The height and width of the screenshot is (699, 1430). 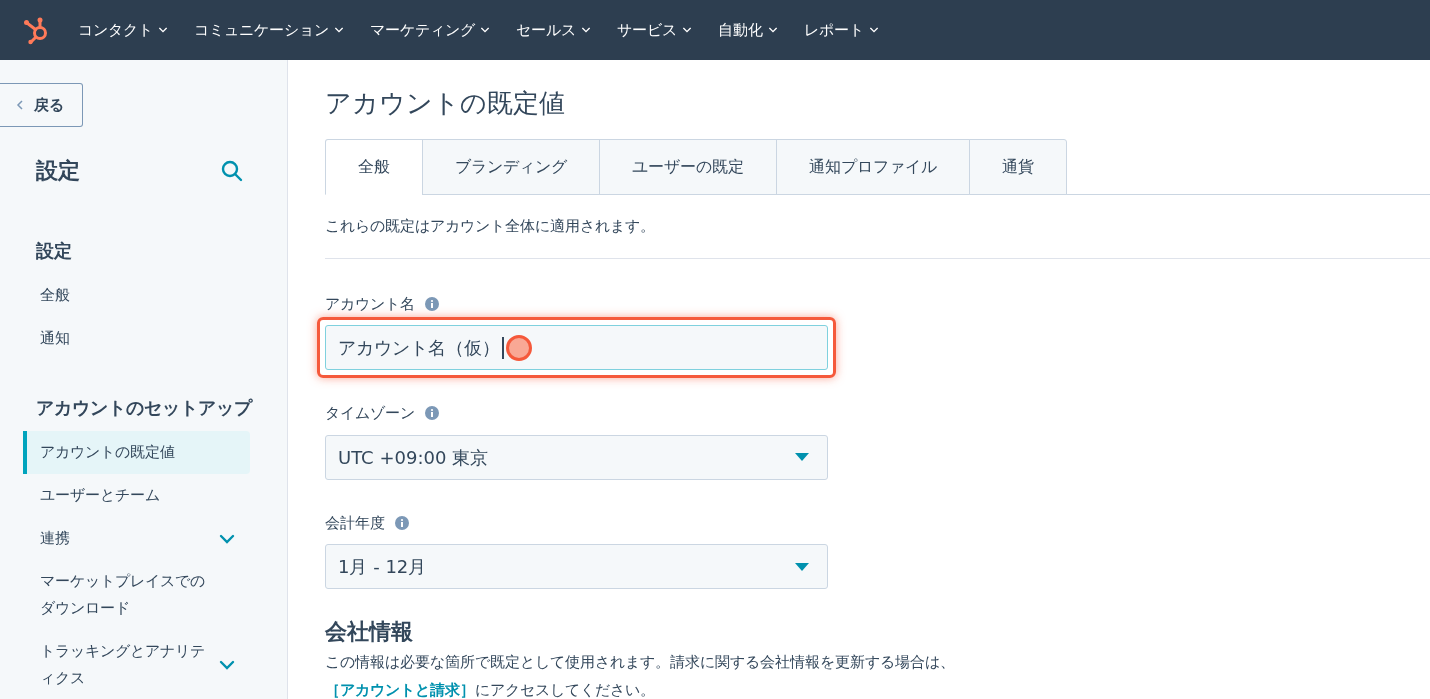 What do you see at coordinates (445, 103) in the screenshot?
I see `page-title: アカウントの既定値` at bounding box center [445, 103].